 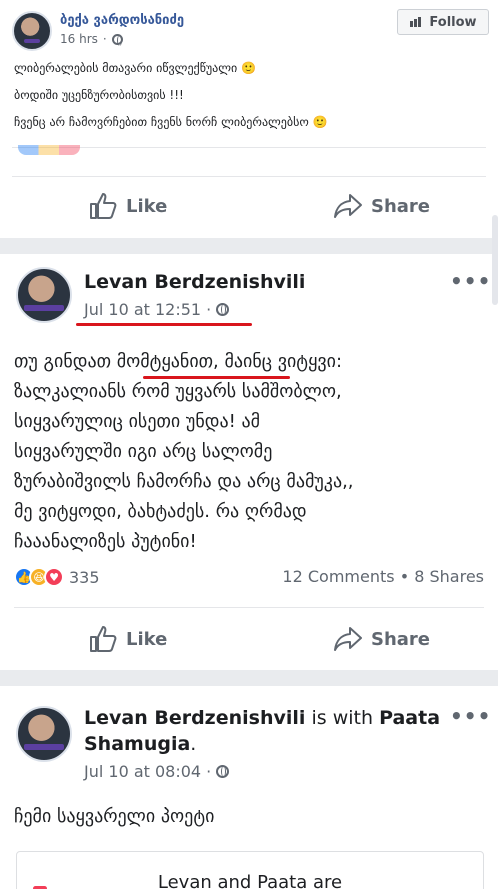 I want to click on post-meta: 16 hrs ·, so click(x=91, y=39).